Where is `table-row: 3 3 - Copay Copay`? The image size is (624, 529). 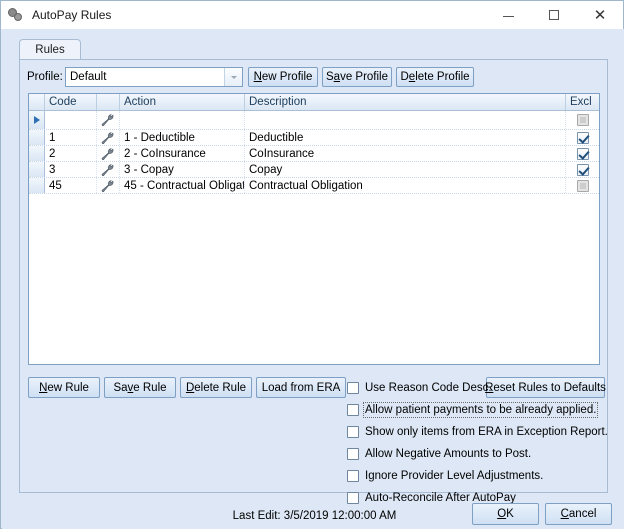 table-row: 3 3 - Copay Copay is located at coordinates (314, 170).